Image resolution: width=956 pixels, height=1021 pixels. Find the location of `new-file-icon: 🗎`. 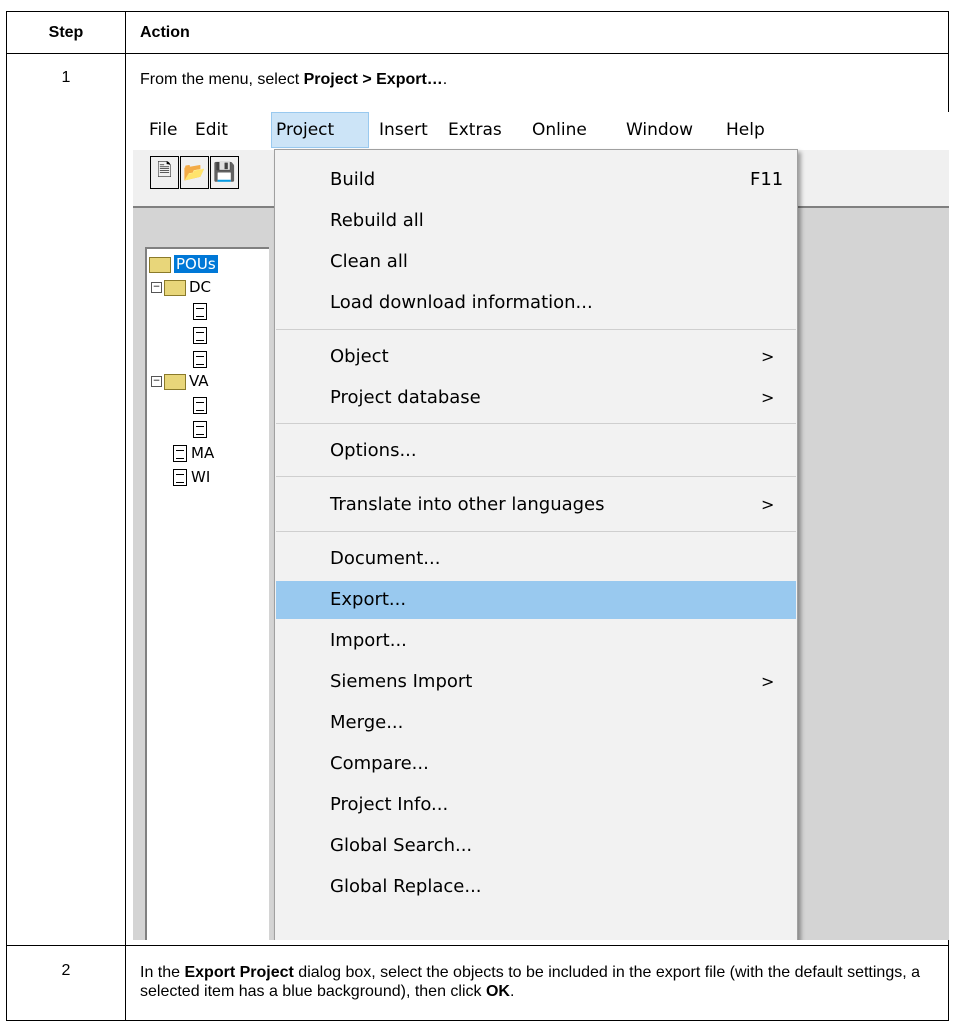

new-file-icon: 🗎 is located at coordinates (164, 172).